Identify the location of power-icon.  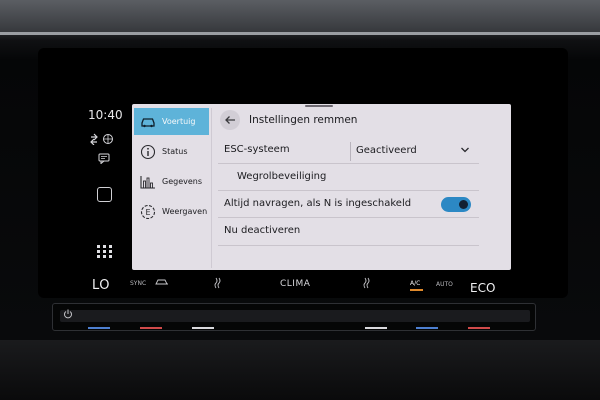
(68, 315).